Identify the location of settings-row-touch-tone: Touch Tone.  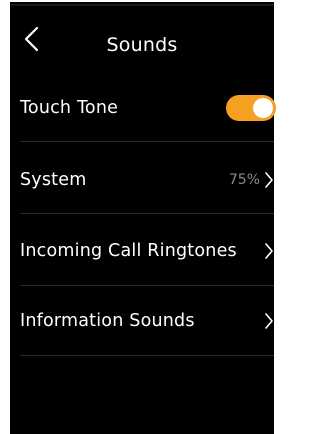
(148, 108).